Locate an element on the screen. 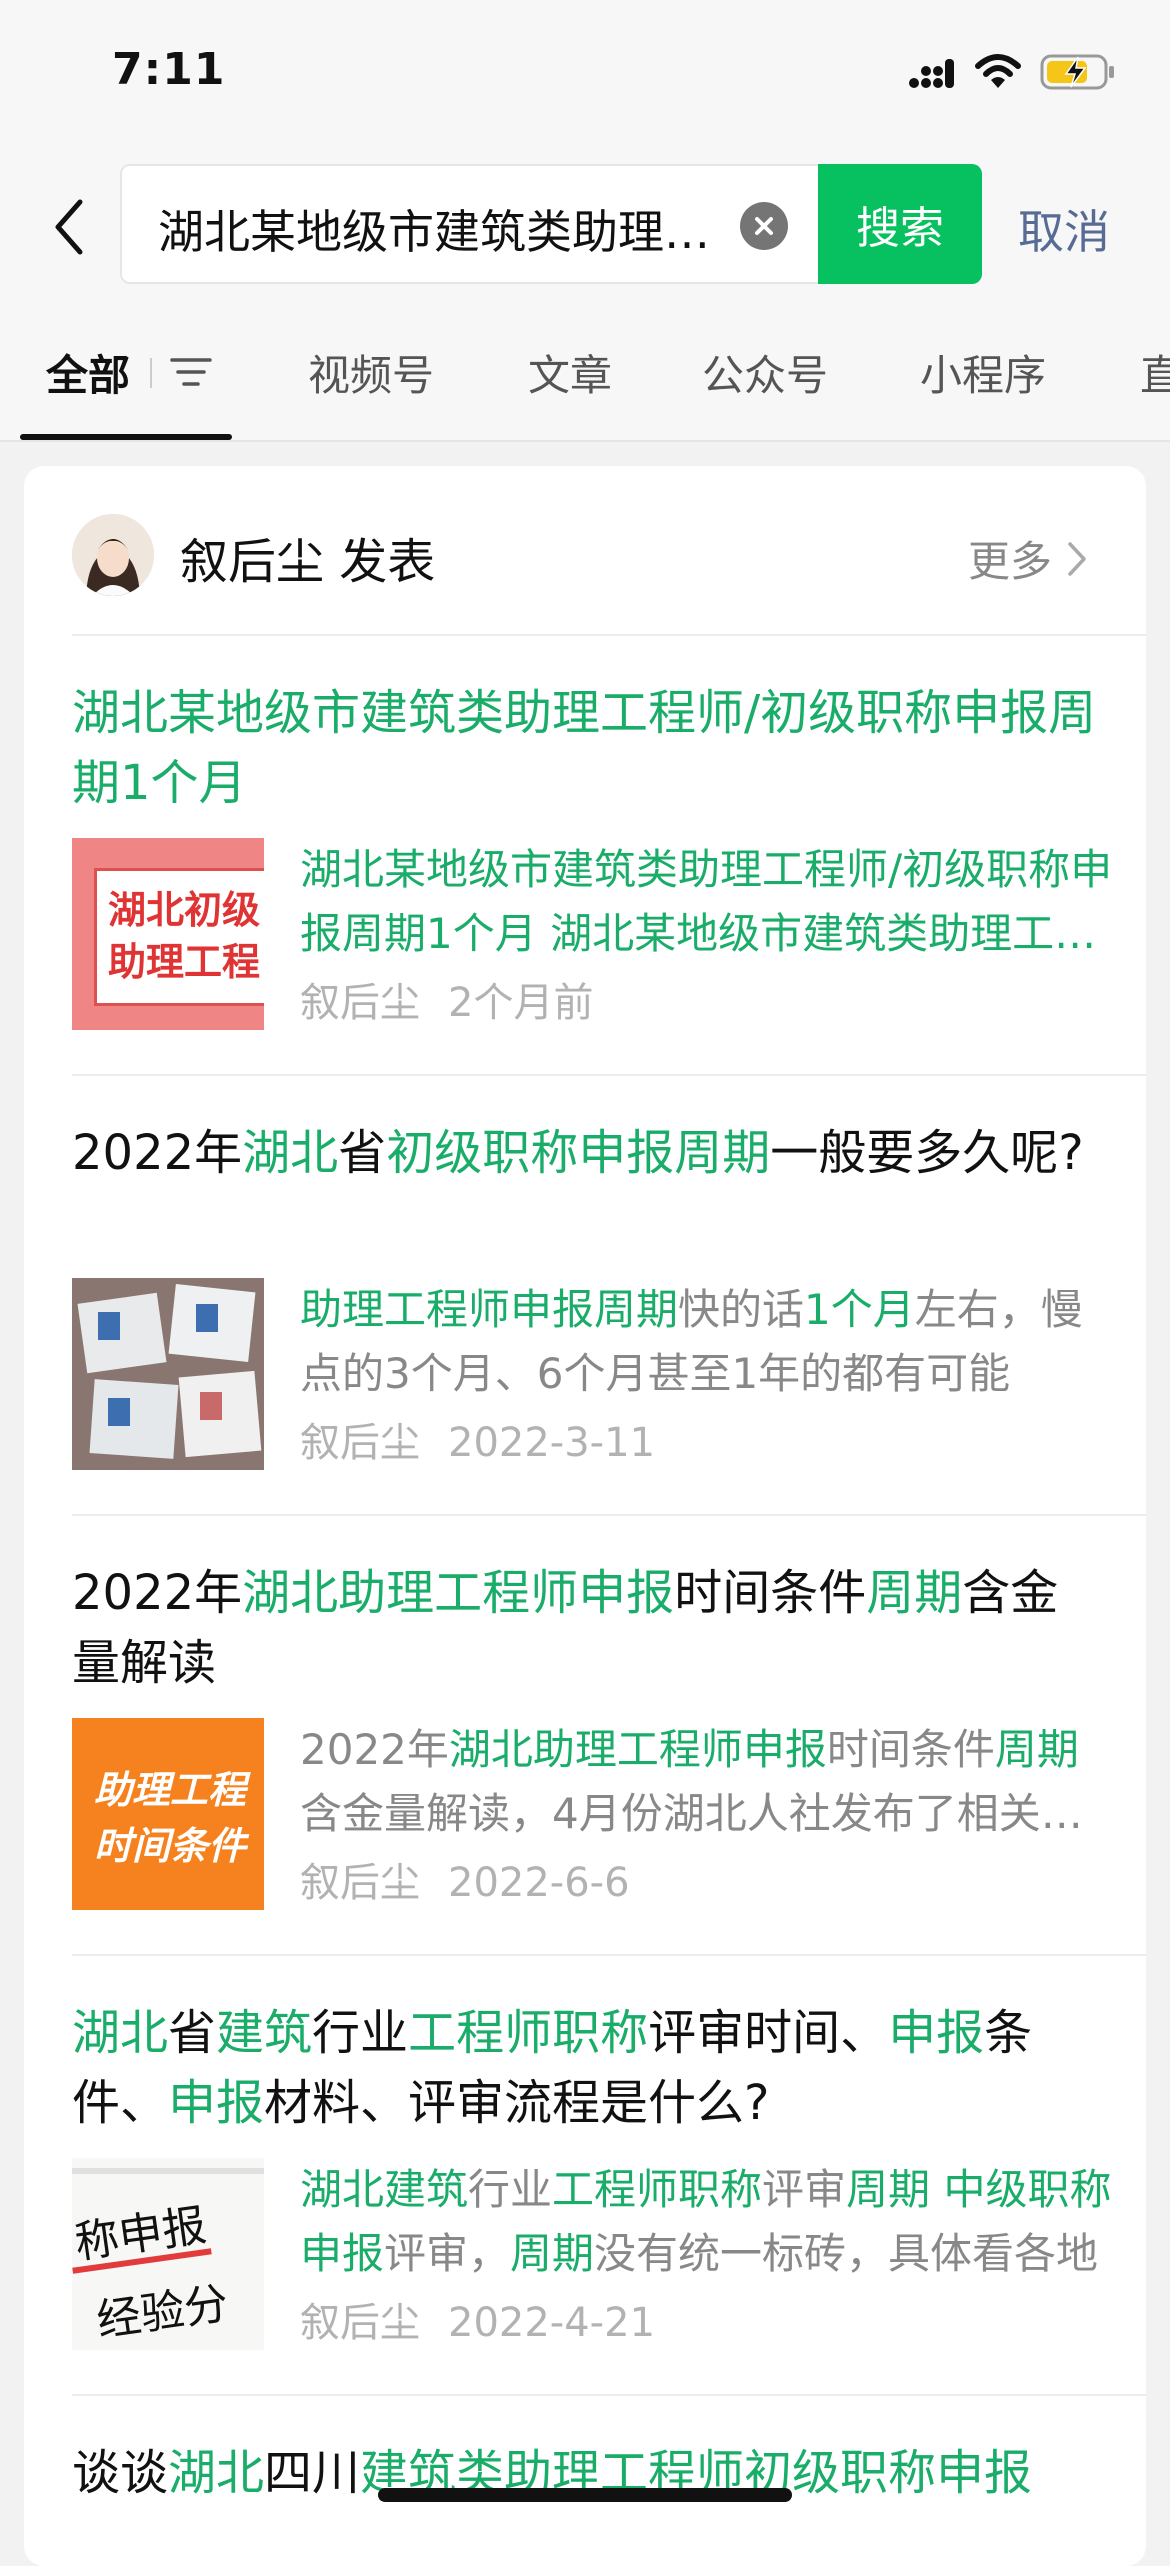 The height and width of the screenshot is (2566, 1170). battery-charging-icon is located at coordinates (1077, 72).